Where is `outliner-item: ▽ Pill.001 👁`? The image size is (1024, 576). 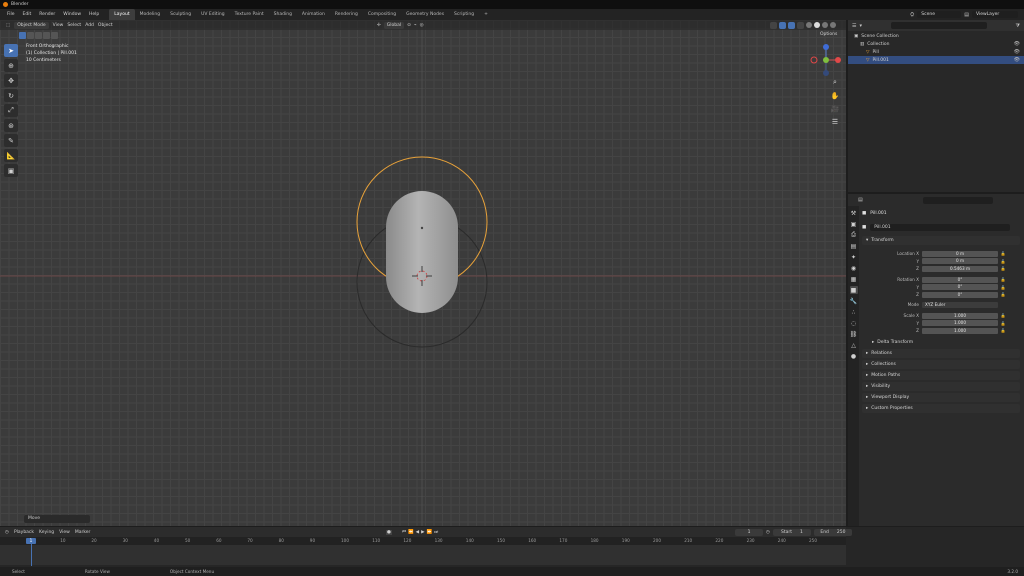
outliner-item: ▽ Pill.001 👁 is located at coordinates (936, 60).